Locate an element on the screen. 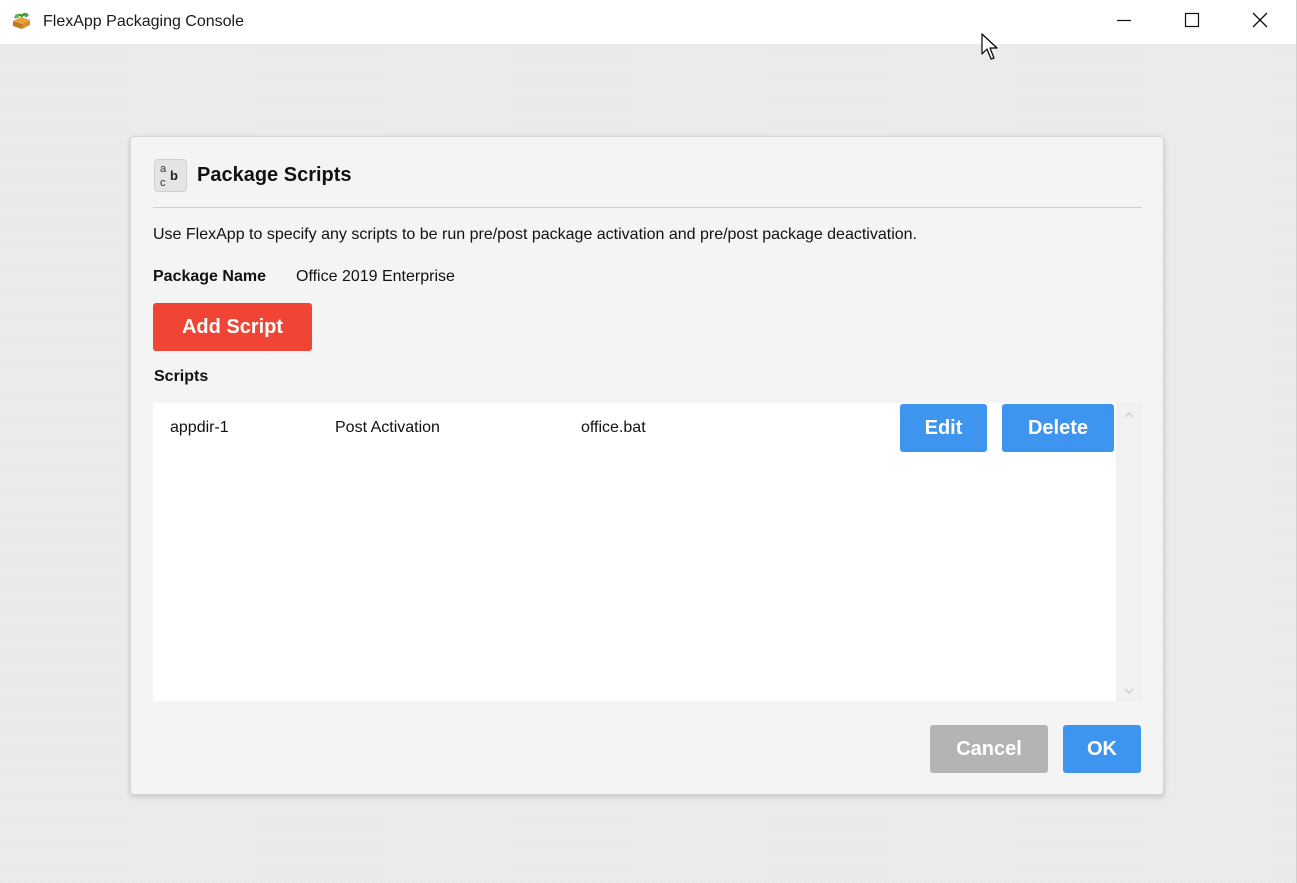  maximize-icon is located at coordinates (1192, 22).